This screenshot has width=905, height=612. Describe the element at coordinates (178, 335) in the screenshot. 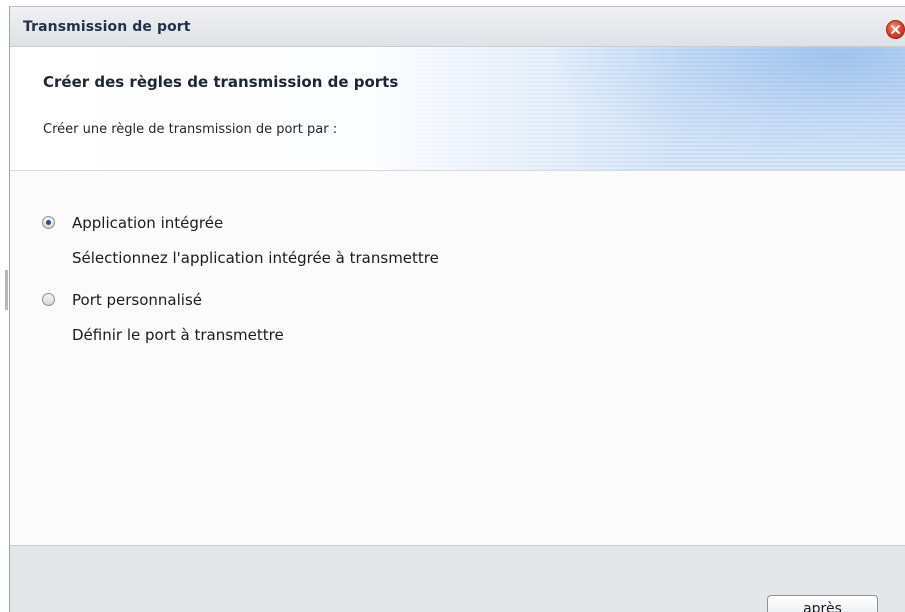

I see `option-custom-port-description: Définir le port à transmettre` at that location.